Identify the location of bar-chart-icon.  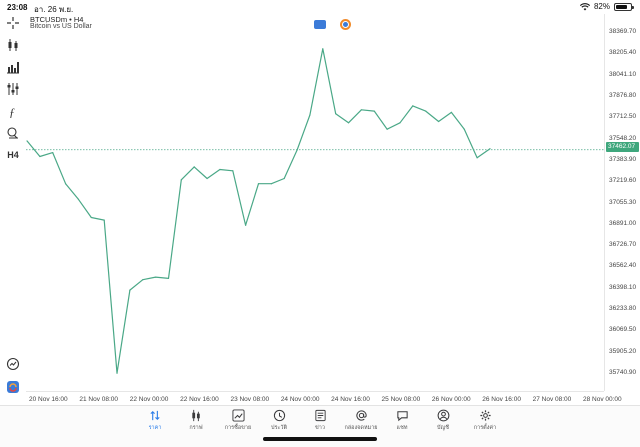
(13, 67).